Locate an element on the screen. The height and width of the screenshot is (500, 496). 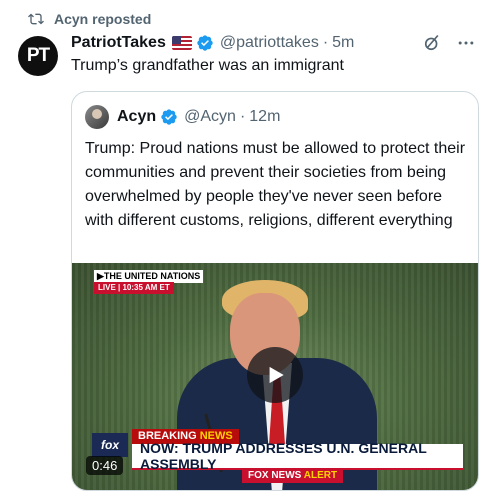
post-header: PatriotTakes @patriottakes · 5m is located at coordinates (273, 43).